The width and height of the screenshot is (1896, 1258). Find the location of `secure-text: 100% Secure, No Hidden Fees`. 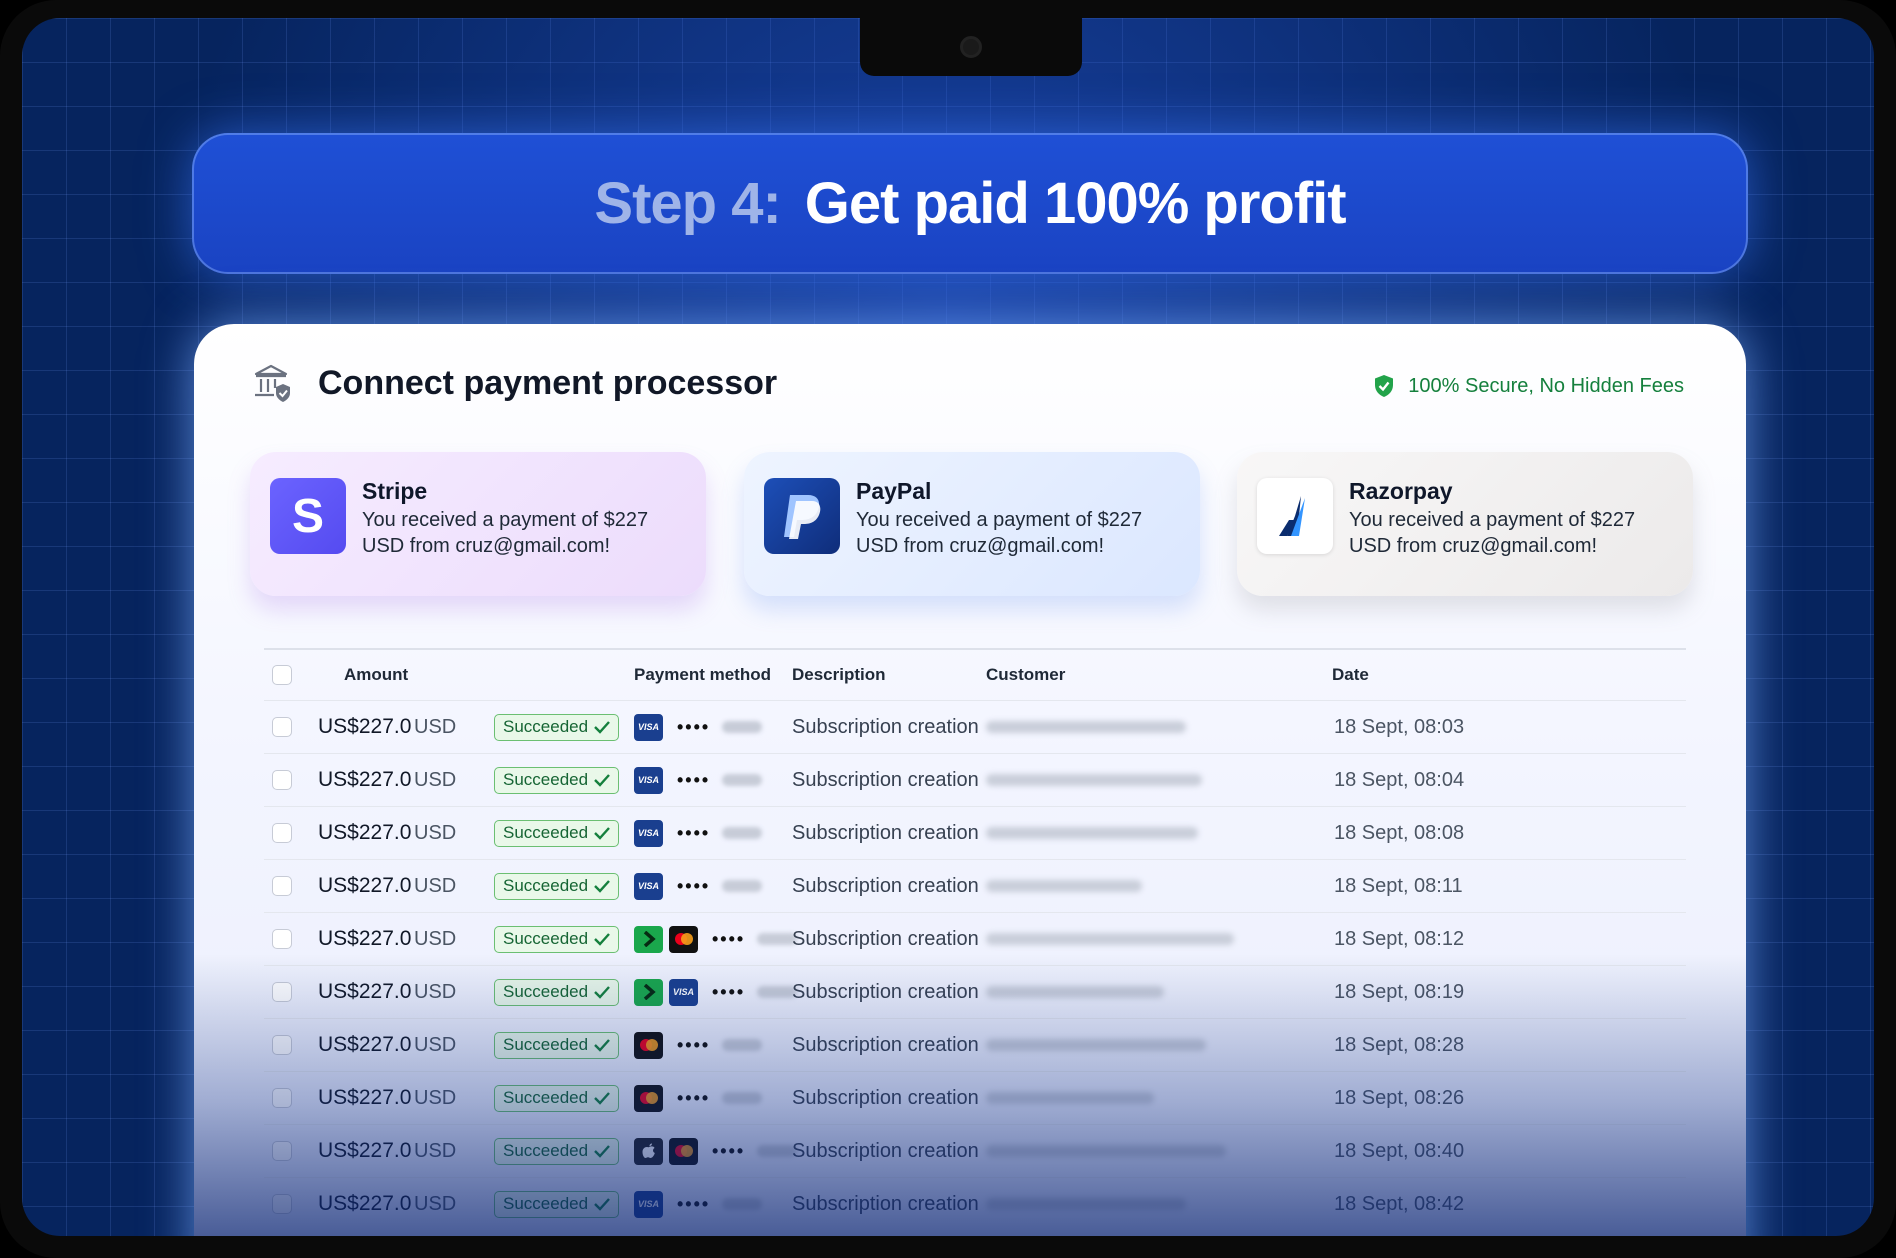

secure-text: 100% Secure, No Hidden Fees is located at coordinates (1546, 385).